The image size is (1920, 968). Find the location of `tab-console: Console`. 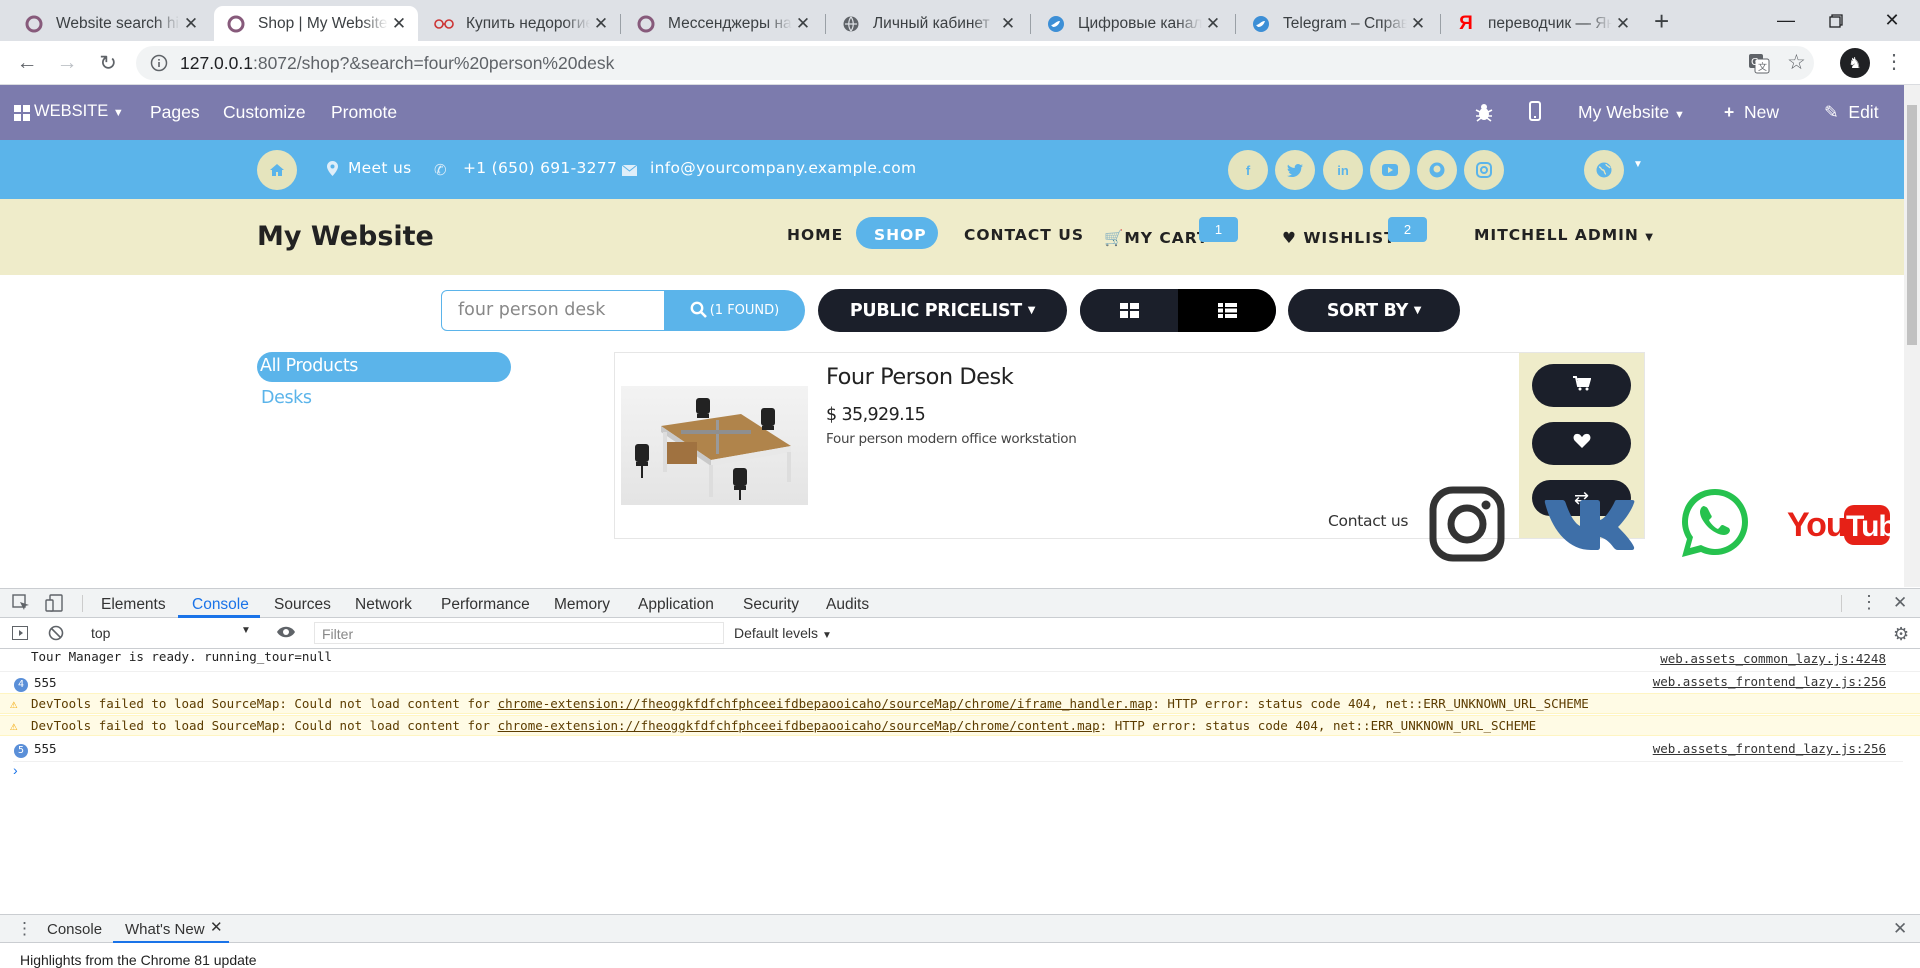

tab-console: Console is located at coordinates (220, 605).